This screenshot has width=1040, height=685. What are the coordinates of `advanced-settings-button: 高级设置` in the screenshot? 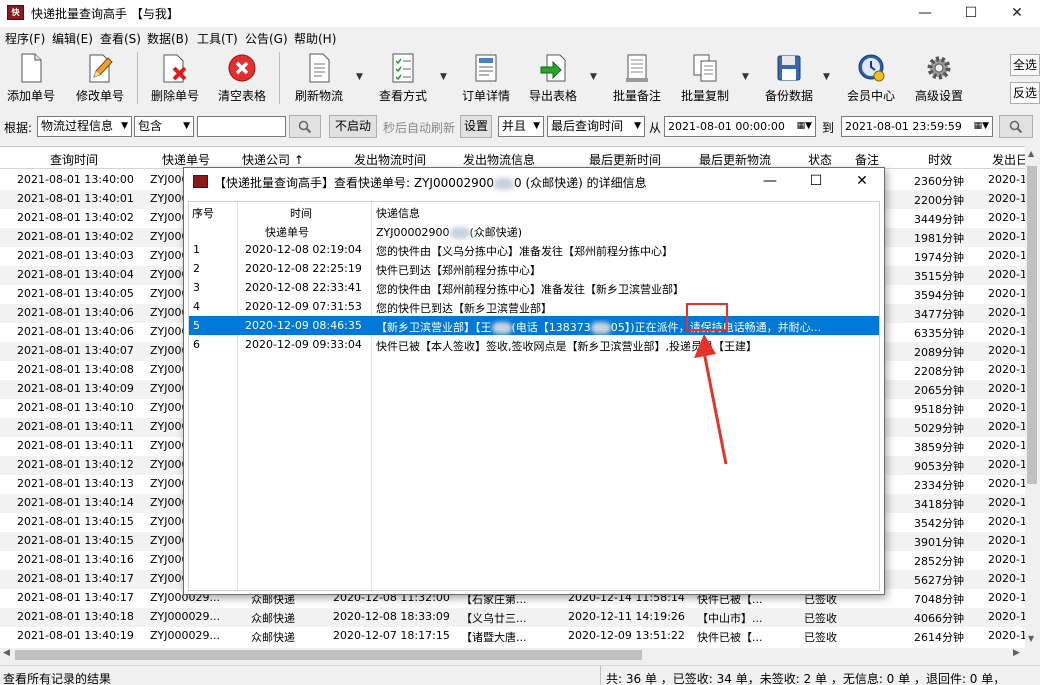 It's located at (939, 79).